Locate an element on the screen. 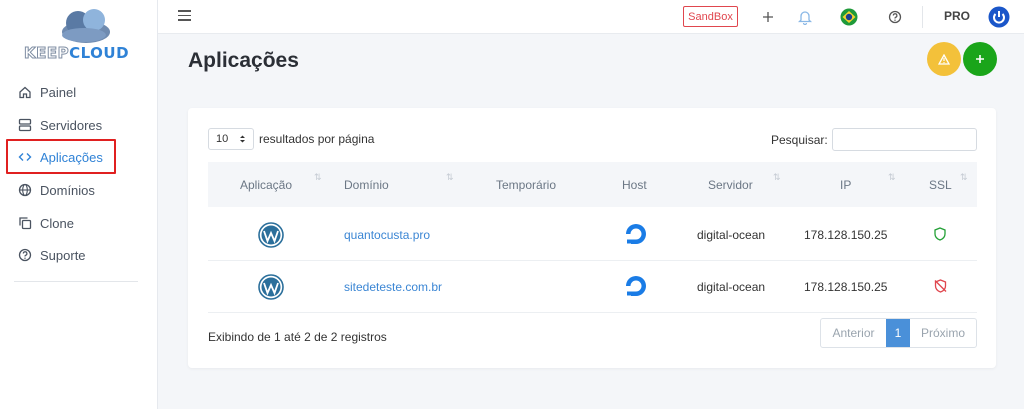 This screenshot has width=1024, height=409. page-size-control: 10 resultados por página is located at coordinates (291, 139).